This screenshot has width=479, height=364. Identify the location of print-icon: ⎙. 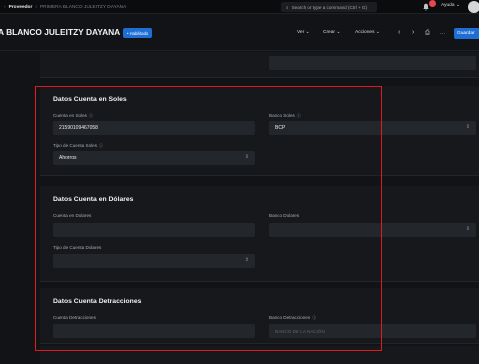
(427, 33).